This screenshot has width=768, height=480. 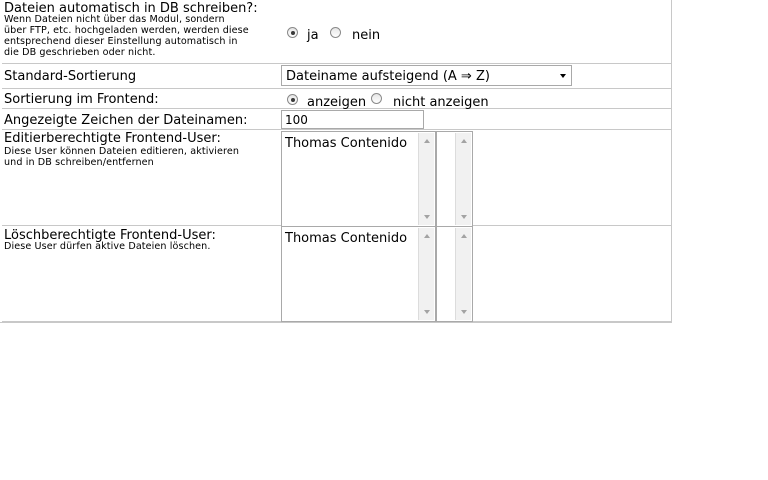 What do you see at coordinates (463, 179) in the screenshot?
I see `edit-users-secondary-scrollbar` at bounding box center [463, 179].